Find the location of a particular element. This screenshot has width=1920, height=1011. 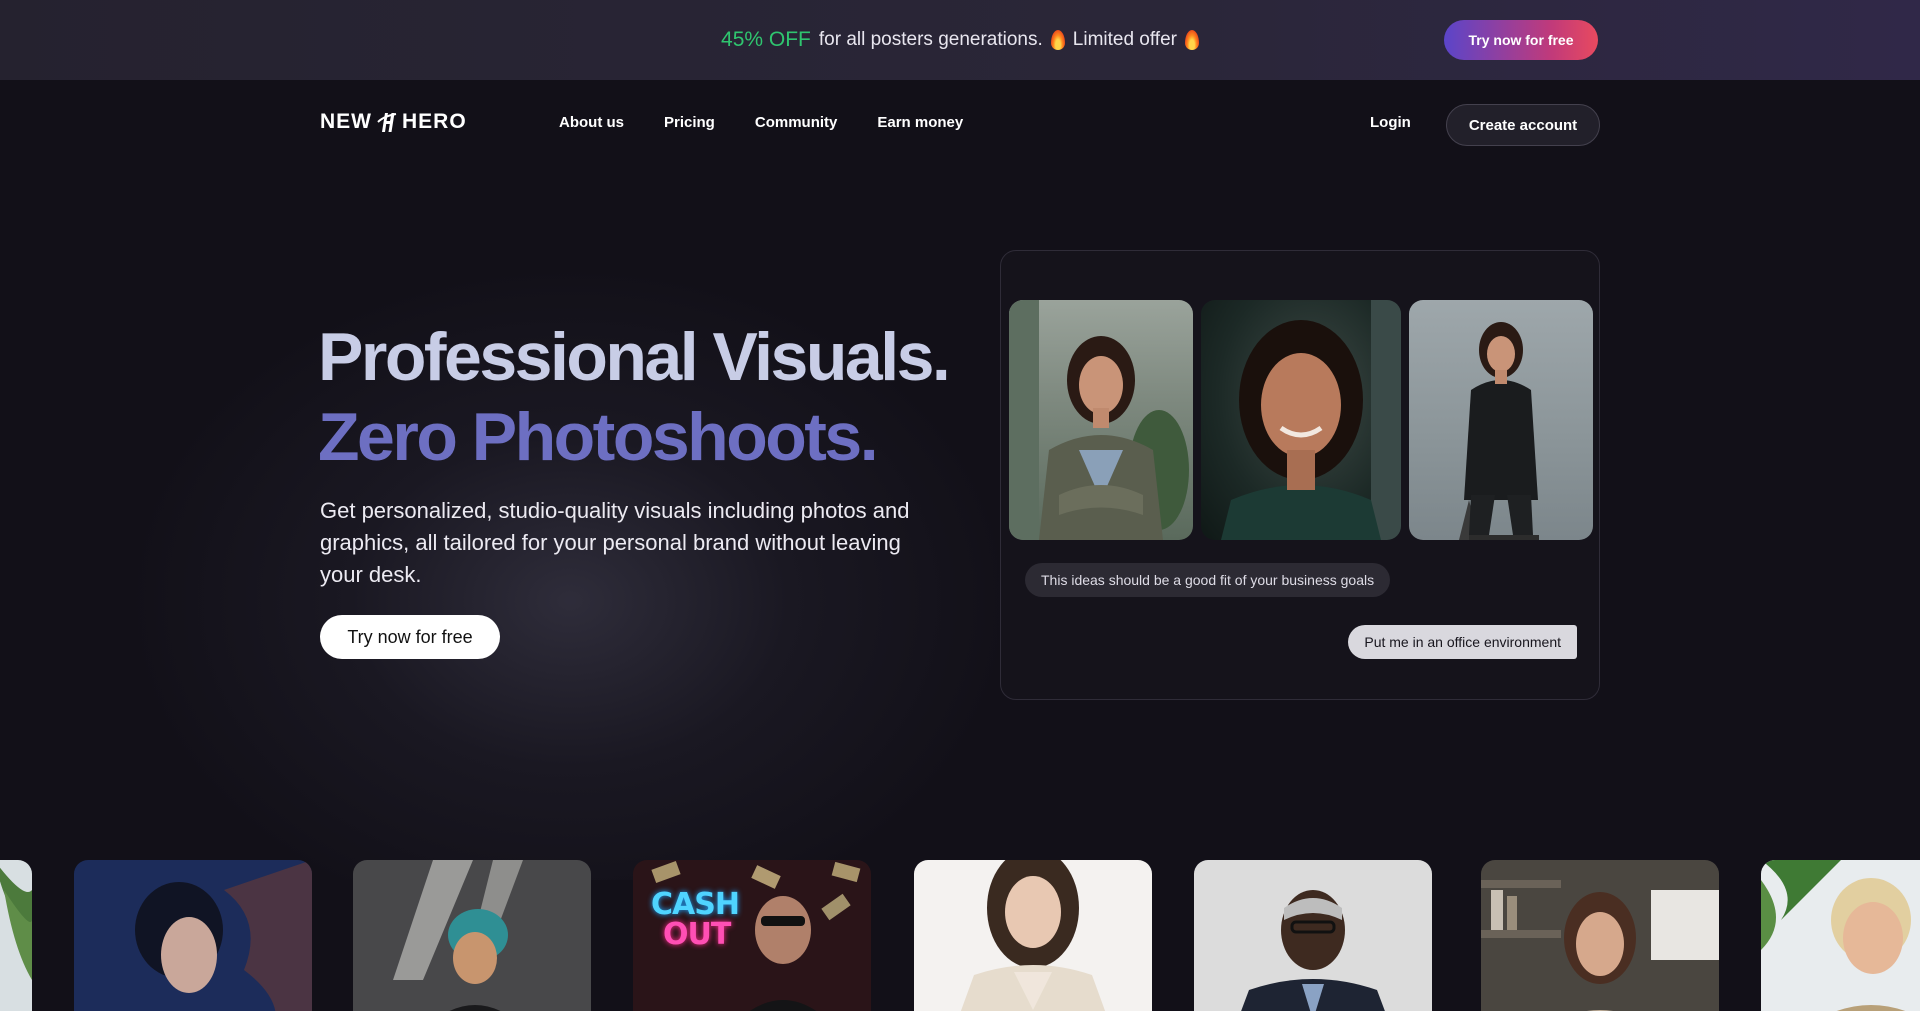

logo-text-left: NEW is located at coordinates (346, 121).